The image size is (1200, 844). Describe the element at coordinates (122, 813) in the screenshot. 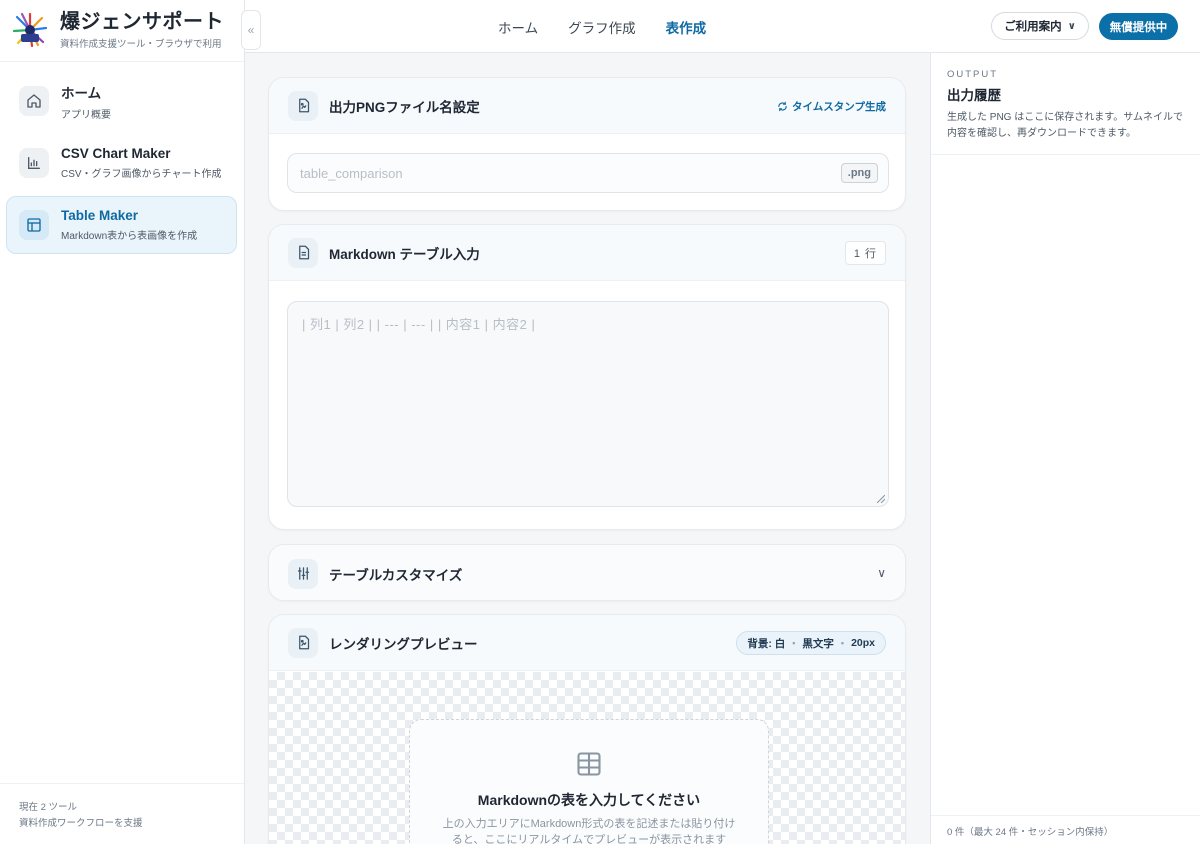

I see `sidebar-footer: 現在 2 ツール 資料作成ワークフローを支援` at that location.